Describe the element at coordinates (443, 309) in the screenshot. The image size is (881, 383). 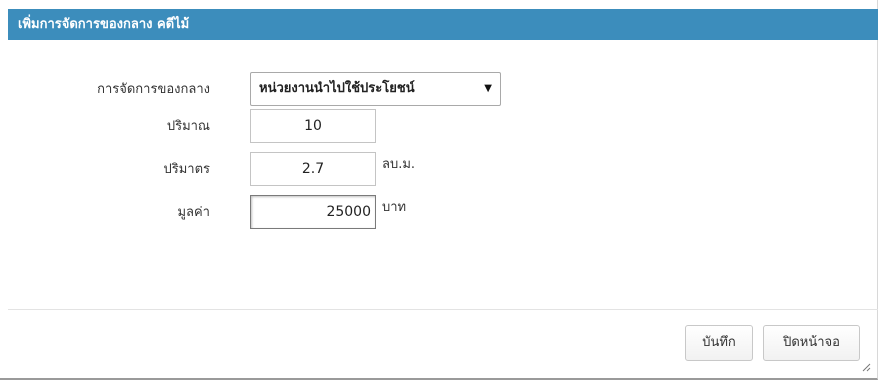
I see `footer-divider` at that location.